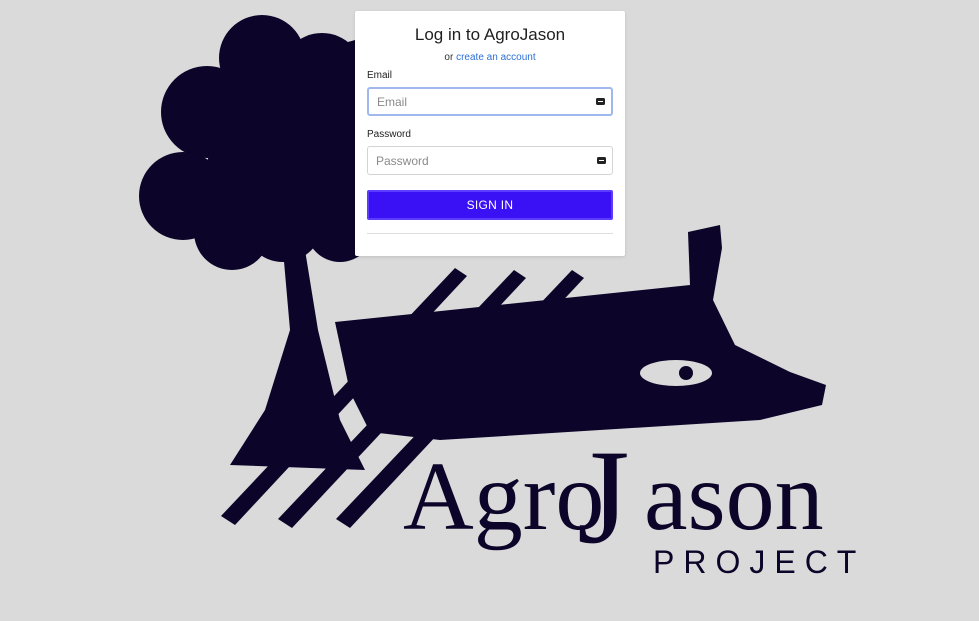 The width and height of the screenshot is (979, 621). Describe the element at coordinates (686, 373) in the screenshot. I see `eye-pupil` at that location.